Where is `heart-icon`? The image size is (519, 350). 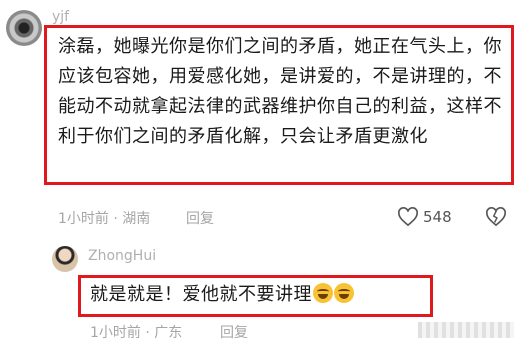
heart-icon is located at coordinates (408, 217).